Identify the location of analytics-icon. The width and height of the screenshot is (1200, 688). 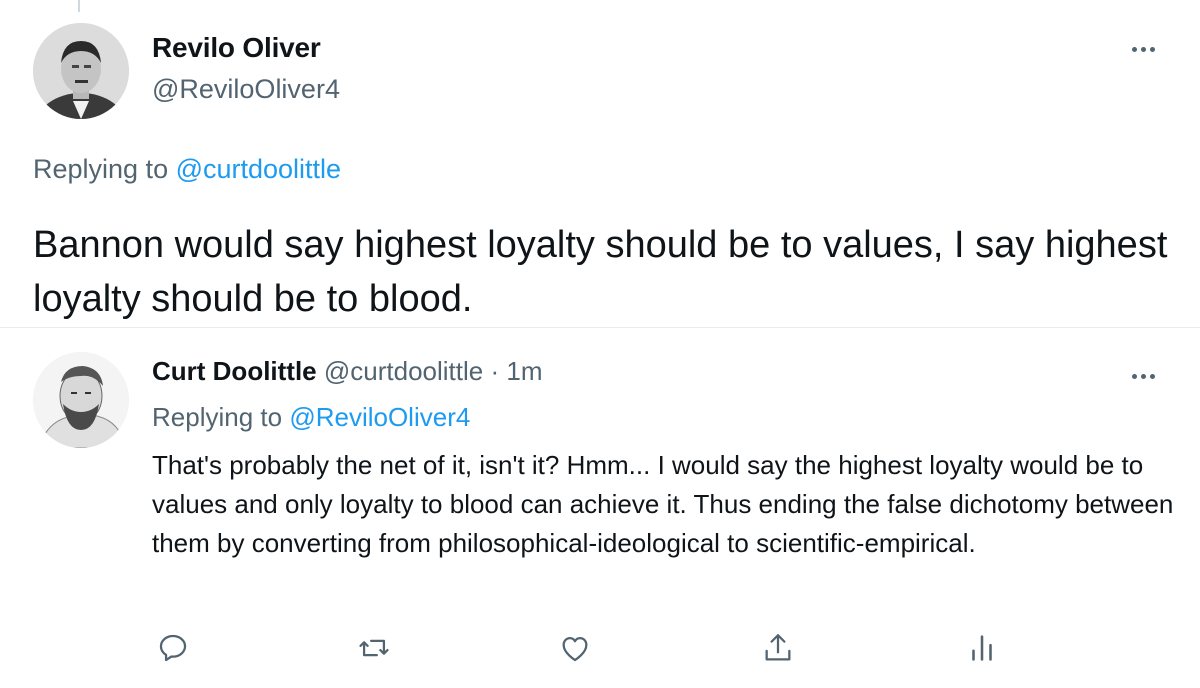
(982, 648).